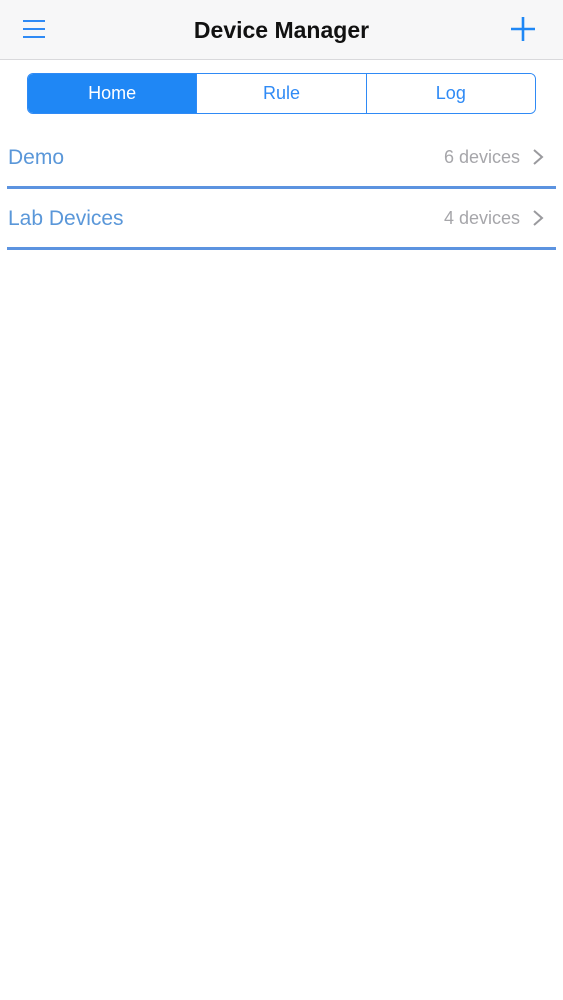 The width and height of the screenshot is (563, 1000). Describe the element at coordinates (281, 219) in the screenshot. I see `list-item-lab-devices: Lab Devices 4 devices` at that location.